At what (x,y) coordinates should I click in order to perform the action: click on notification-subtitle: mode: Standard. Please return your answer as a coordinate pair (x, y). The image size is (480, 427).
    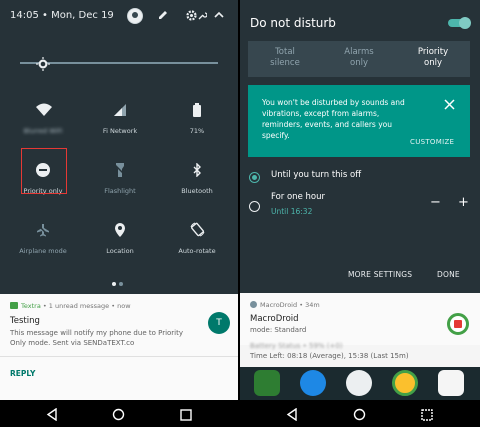
    Looking at the image, I should click on (278, 330).